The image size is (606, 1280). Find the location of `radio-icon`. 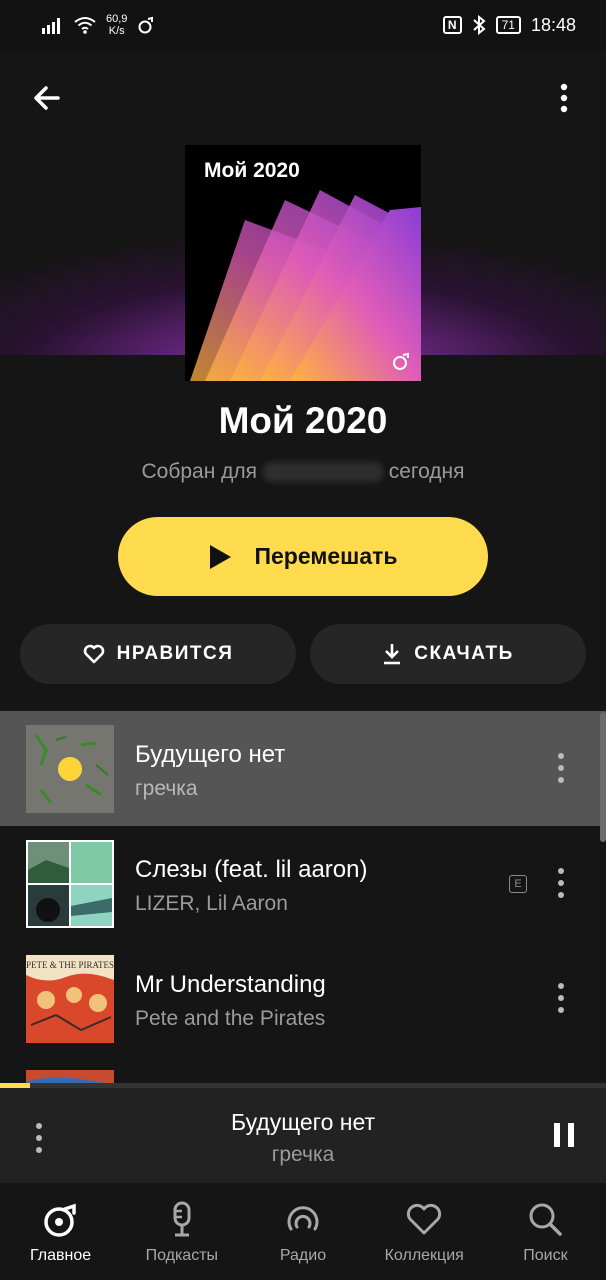

radio-icon is located at coordinates (303, 1218).